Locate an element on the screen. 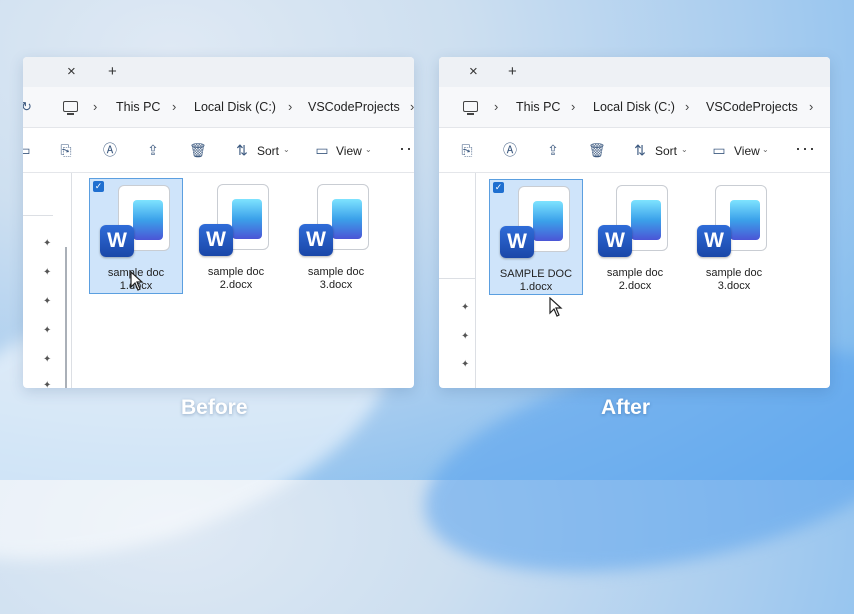 The image size is (854, 614). file-item-sample-doc-1: ✓ W SAMPLE DOC 1.docx is located at coordinates (536, 237).